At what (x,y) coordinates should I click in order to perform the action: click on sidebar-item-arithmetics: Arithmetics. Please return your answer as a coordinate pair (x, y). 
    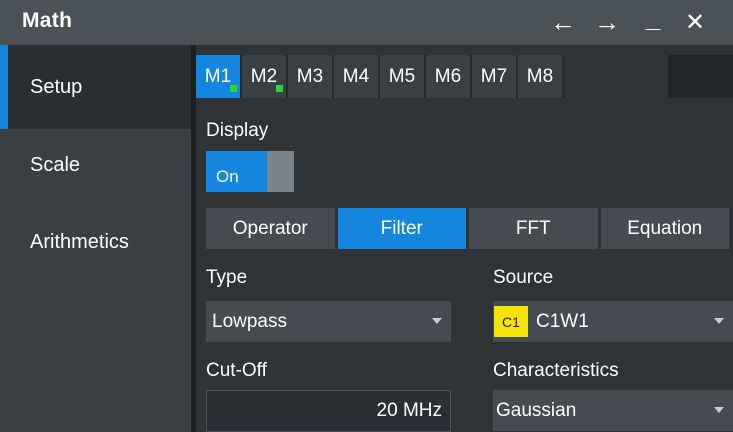
    Looking at the image, I should click on (95, 242).